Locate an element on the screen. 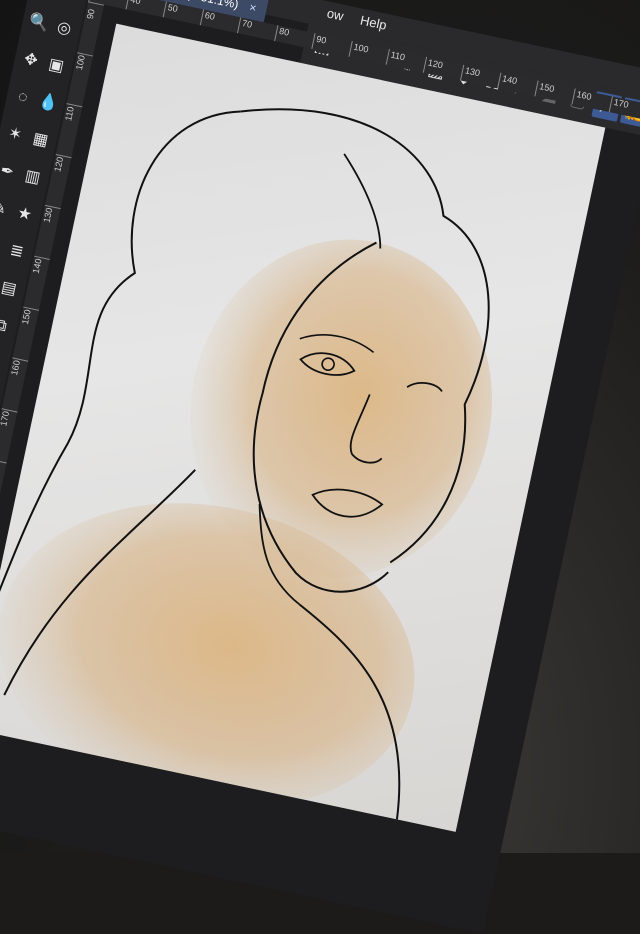  rotate-icon: ⟳ is located at coordinates (72, 3).